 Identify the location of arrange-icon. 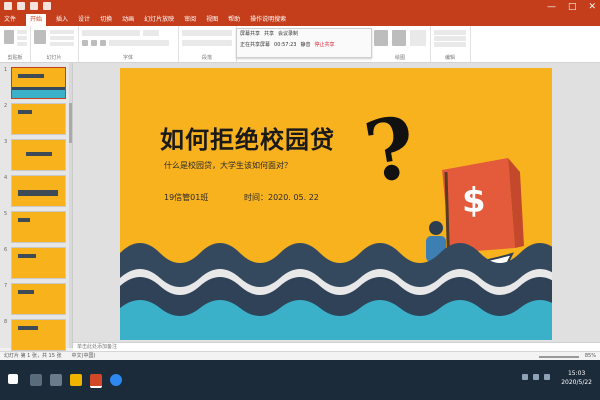
(399, 38).